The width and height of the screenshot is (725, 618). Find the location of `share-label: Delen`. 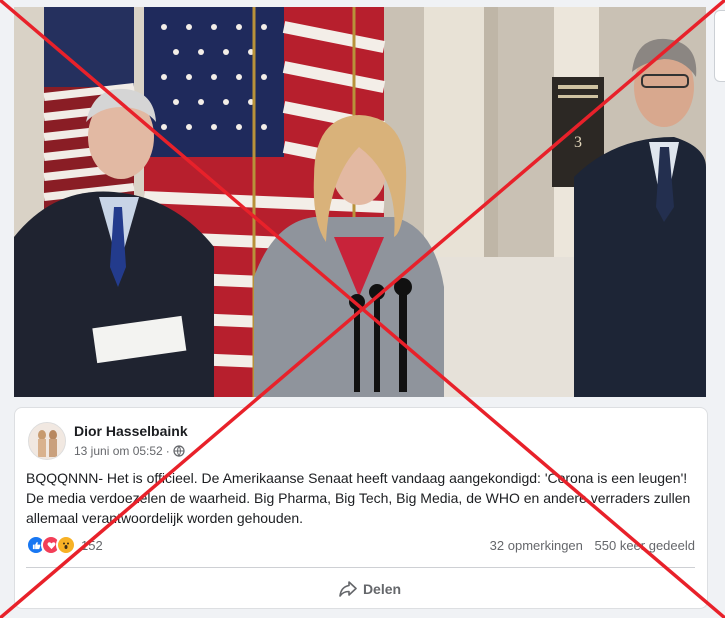

share-label: Delen is located at coordinates (382, 589).